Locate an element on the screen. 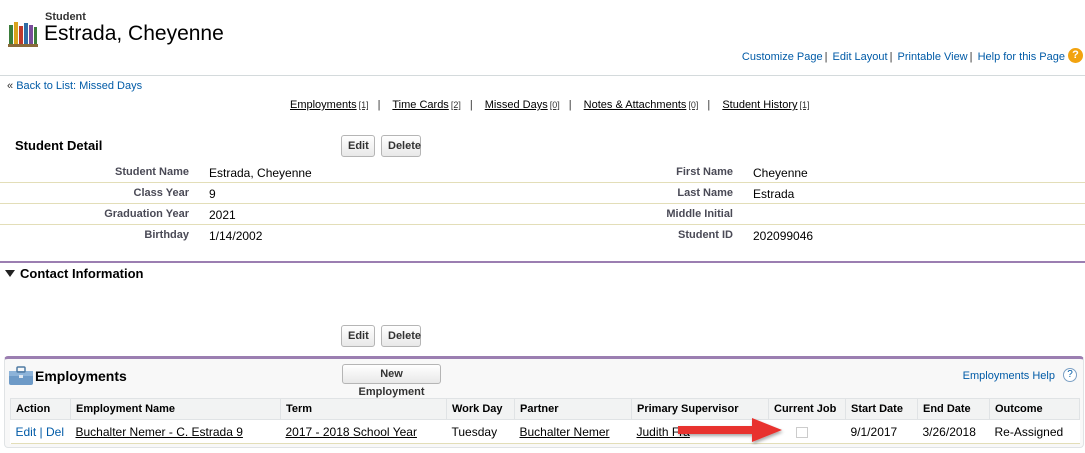 Image resolution: width=1085 pixels, height=453 pixels. col-outcome: Outcome is located at coordinates (1034, 409).